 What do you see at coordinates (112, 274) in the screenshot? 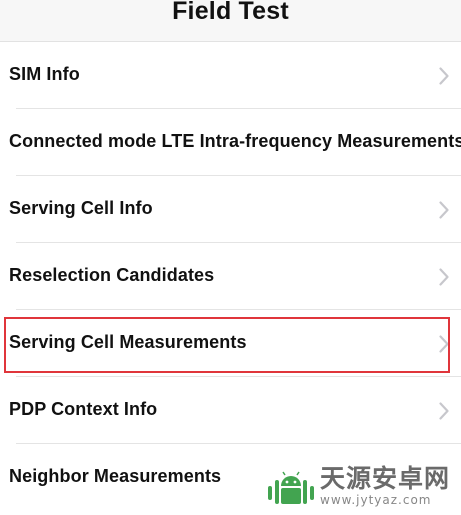
I see `list-item-label: Reselection Candidates` at bounding box center [112, 274].